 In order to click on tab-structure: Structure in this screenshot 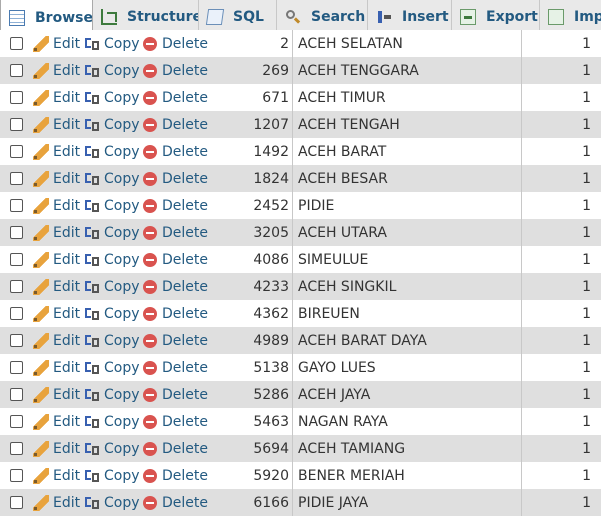, I will do `click(146, 17)`.